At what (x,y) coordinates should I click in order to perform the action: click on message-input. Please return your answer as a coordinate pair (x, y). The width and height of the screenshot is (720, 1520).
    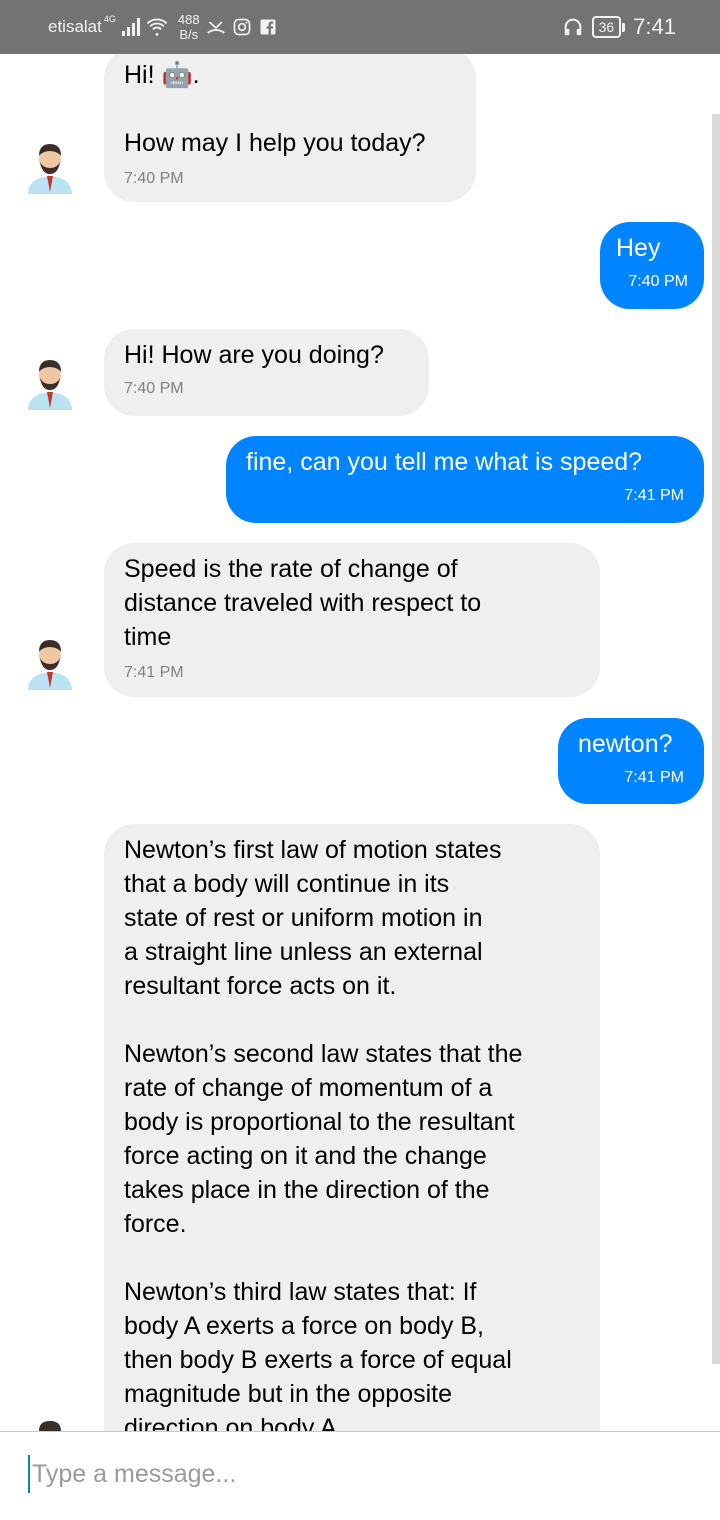
    Looking at the image, I should click on (362, 1474).